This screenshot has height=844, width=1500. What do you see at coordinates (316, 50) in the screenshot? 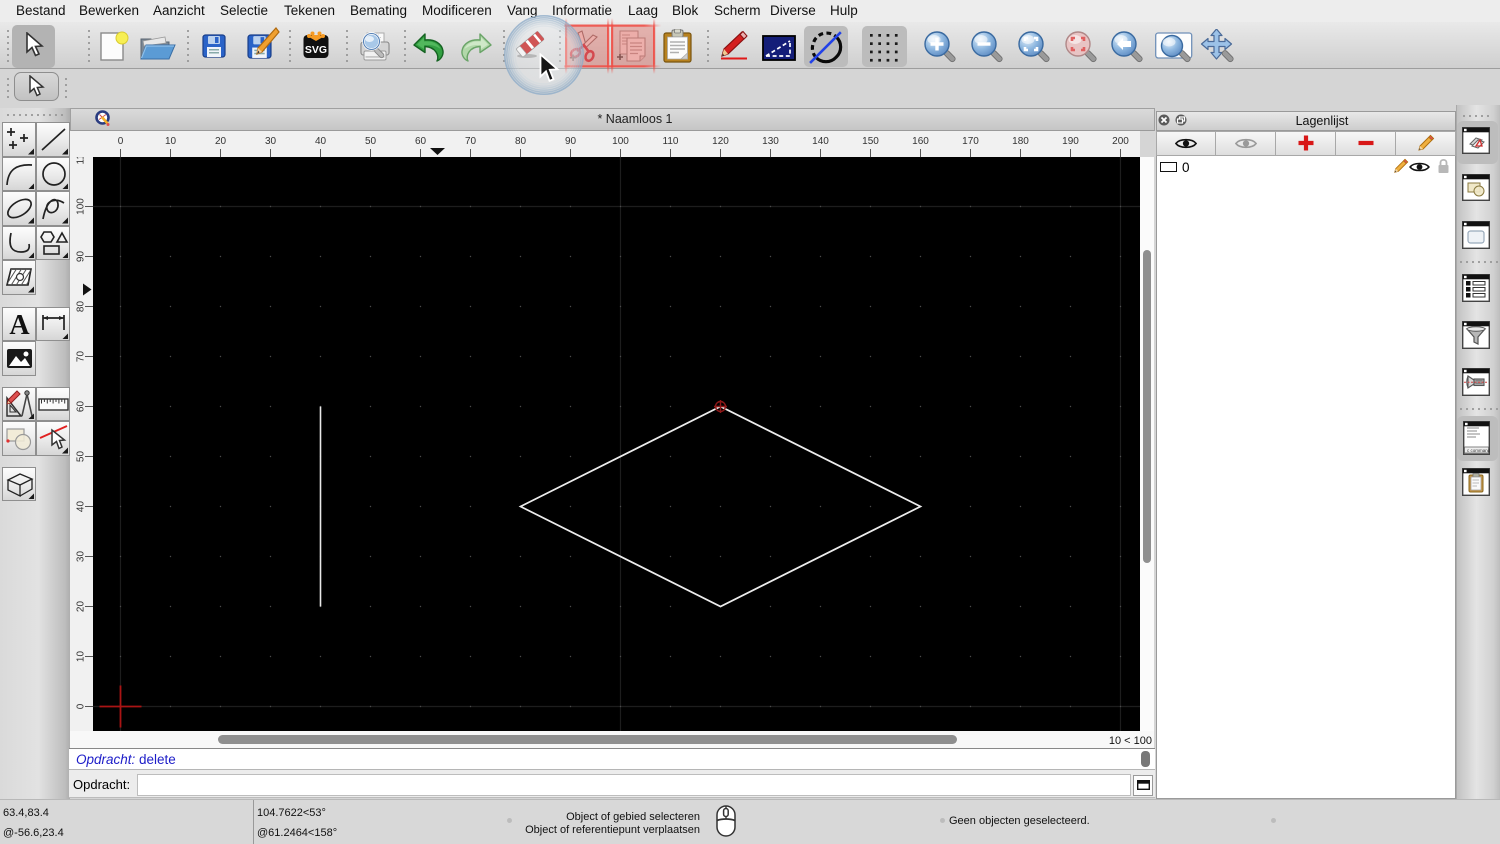
I see `svg-text: SVG` at bounding box center [316, 50].